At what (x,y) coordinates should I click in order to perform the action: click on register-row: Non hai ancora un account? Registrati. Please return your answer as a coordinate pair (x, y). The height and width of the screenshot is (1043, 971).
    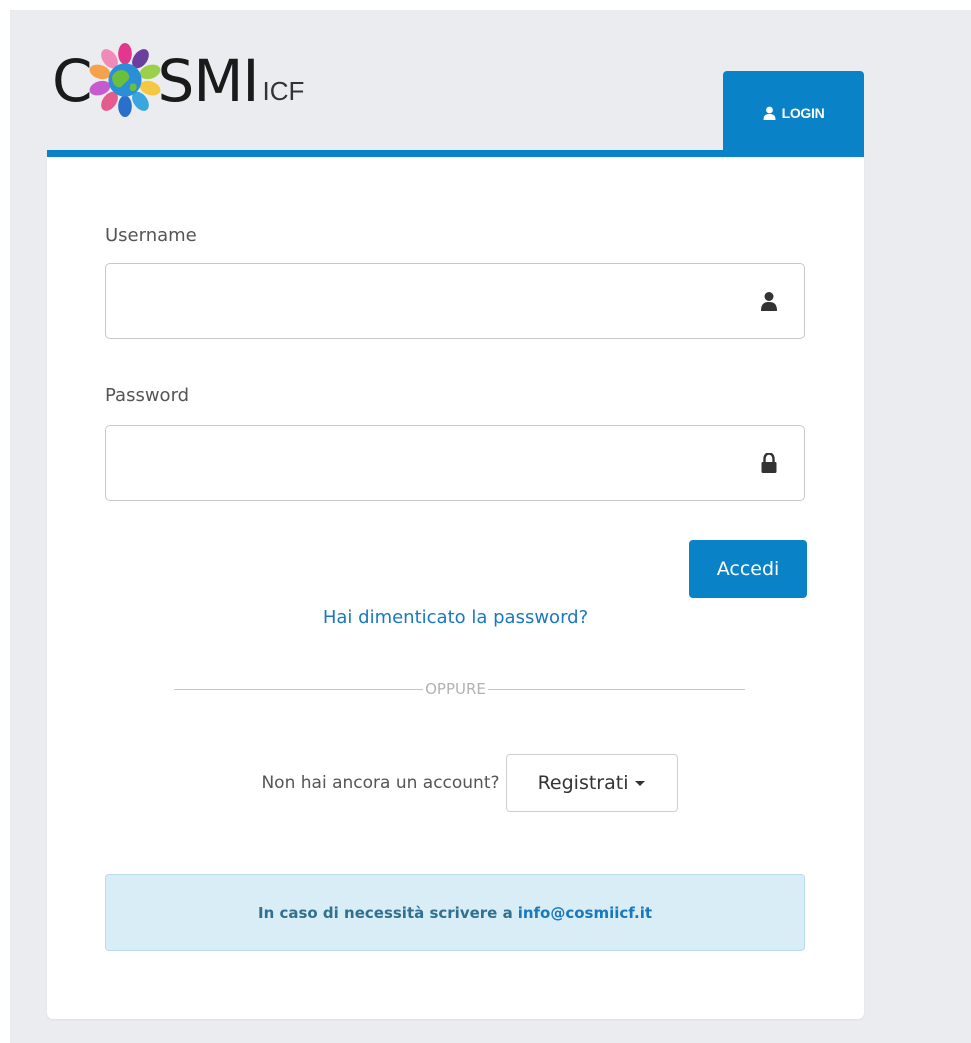
    Looking at the image, I should click on (455, 783).